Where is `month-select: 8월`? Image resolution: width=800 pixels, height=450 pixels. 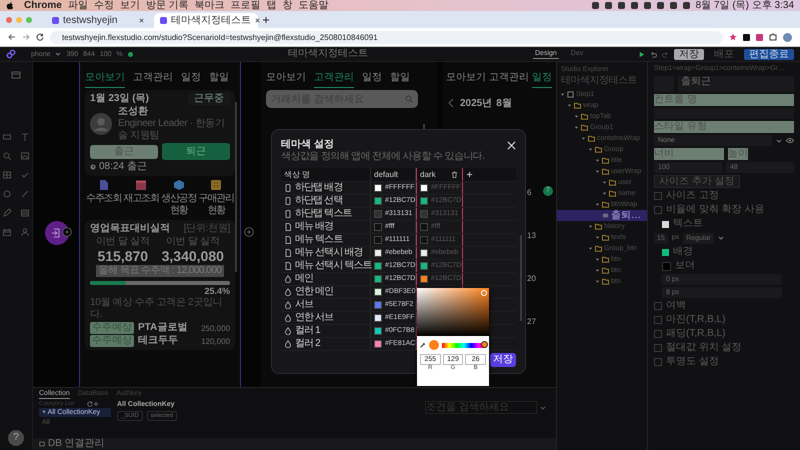
month-select: 8월 is located at coordinates (504, 103).